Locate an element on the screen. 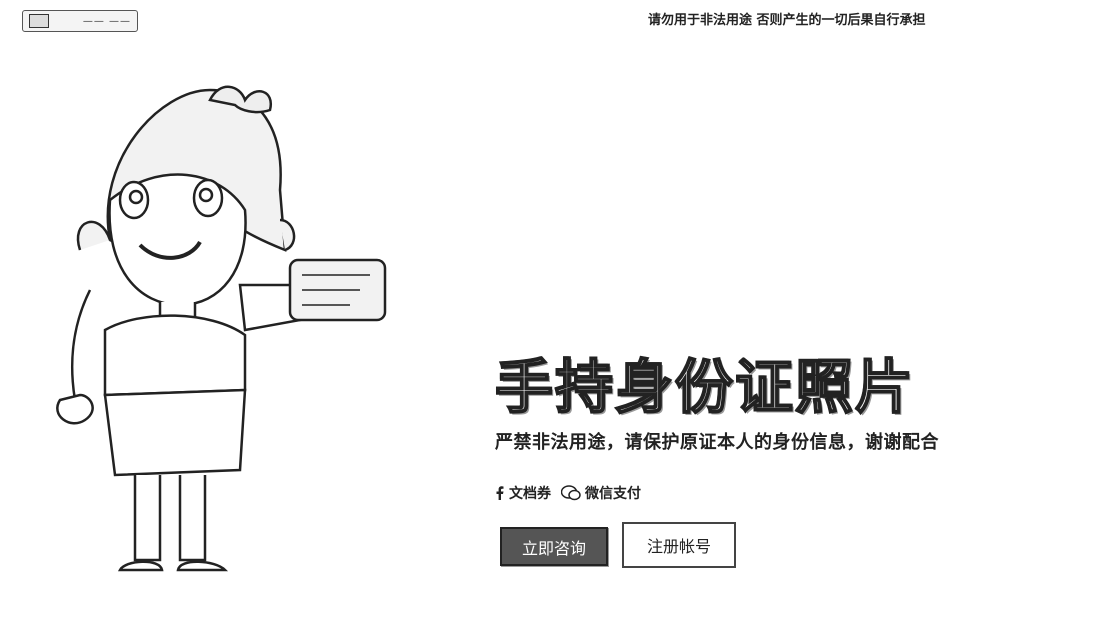  header-notice: 请勿用于非法用途 否则产生的一切后果自行承担 is located at coordinates (787, 20).